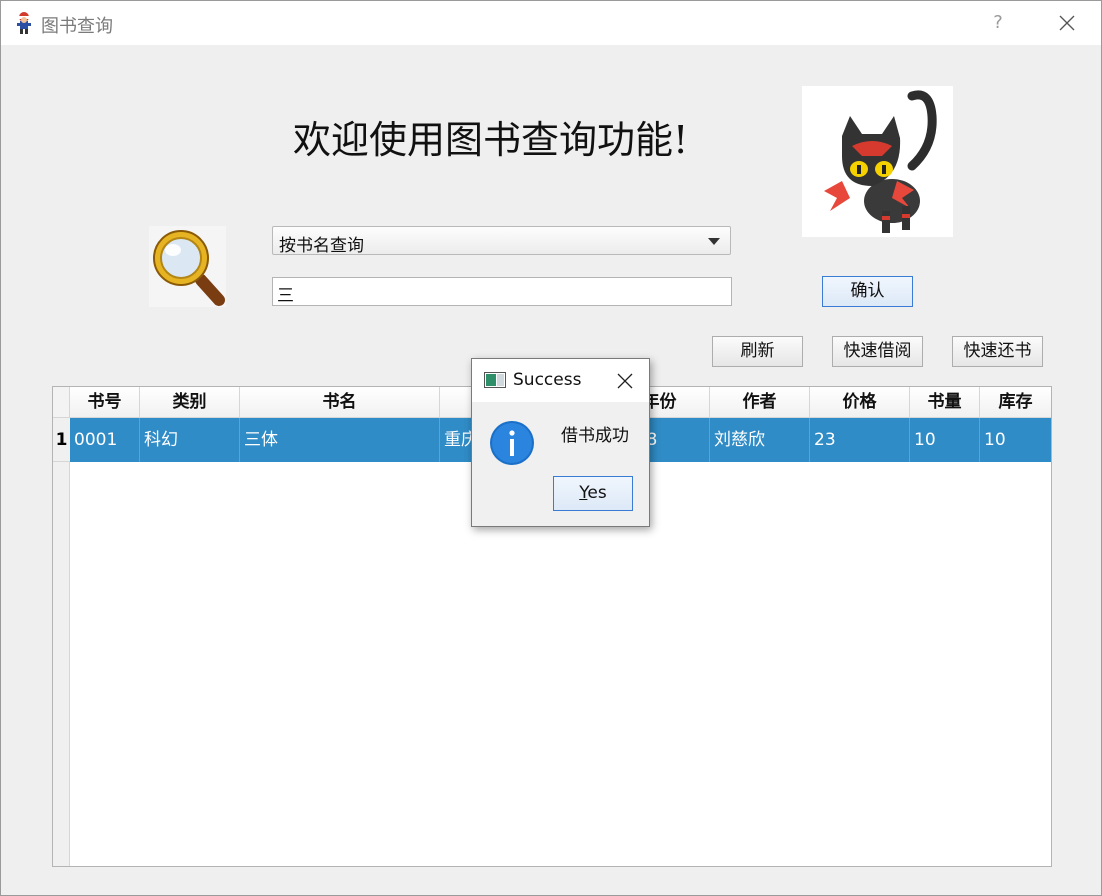  I want to click on title-bar: 图书查询 ?, so click(551, 23).